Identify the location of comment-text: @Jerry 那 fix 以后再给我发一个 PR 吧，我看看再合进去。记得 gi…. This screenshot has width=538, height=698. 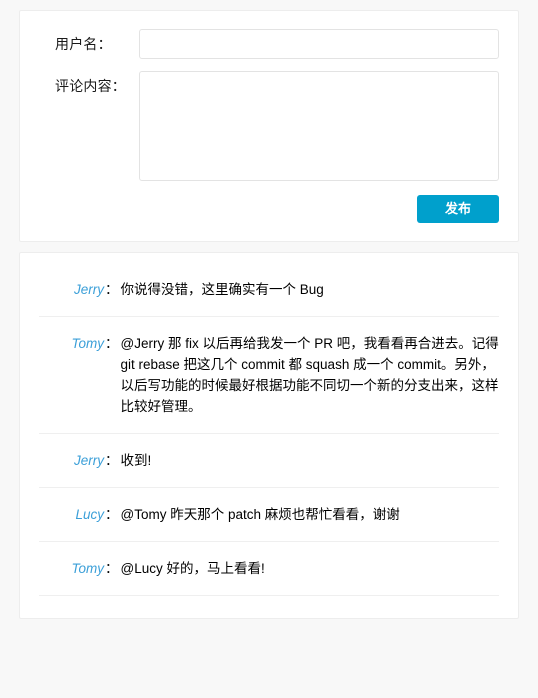
(309, 375).